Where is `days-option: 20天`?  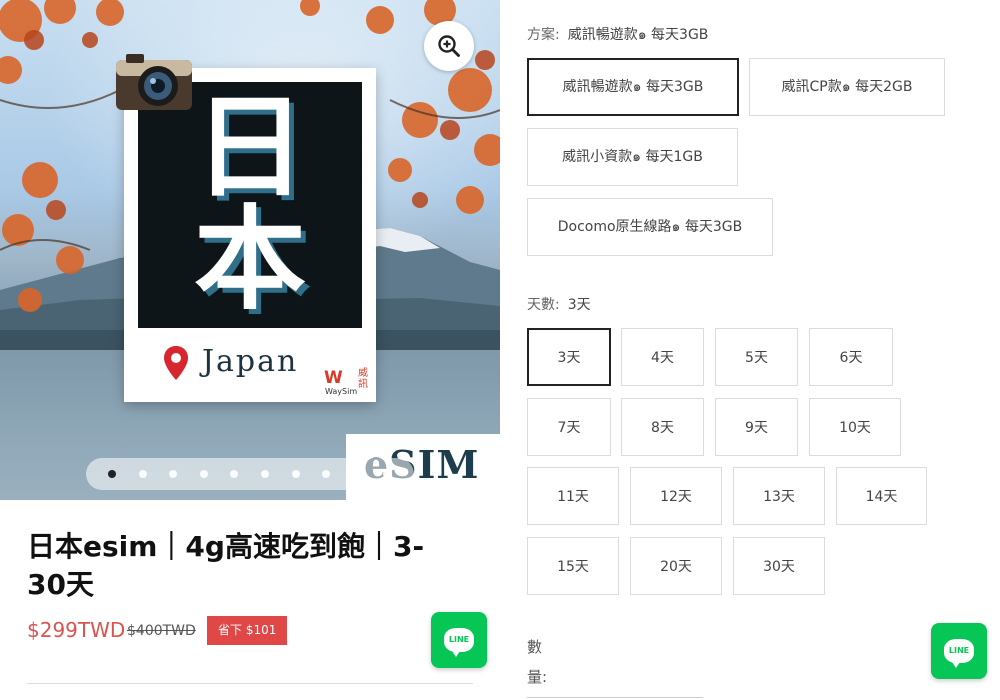
days-option: 20天 is located at coordinates (676, 566).